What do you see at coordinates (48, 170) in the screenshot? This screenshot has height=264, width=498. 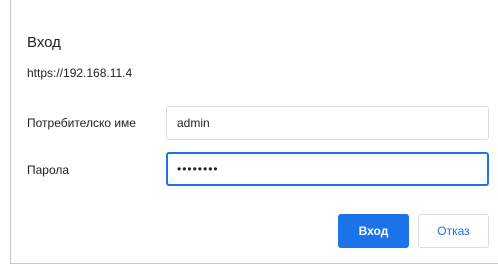 I see `password-label: Парола` at bounding box center [48, 170].